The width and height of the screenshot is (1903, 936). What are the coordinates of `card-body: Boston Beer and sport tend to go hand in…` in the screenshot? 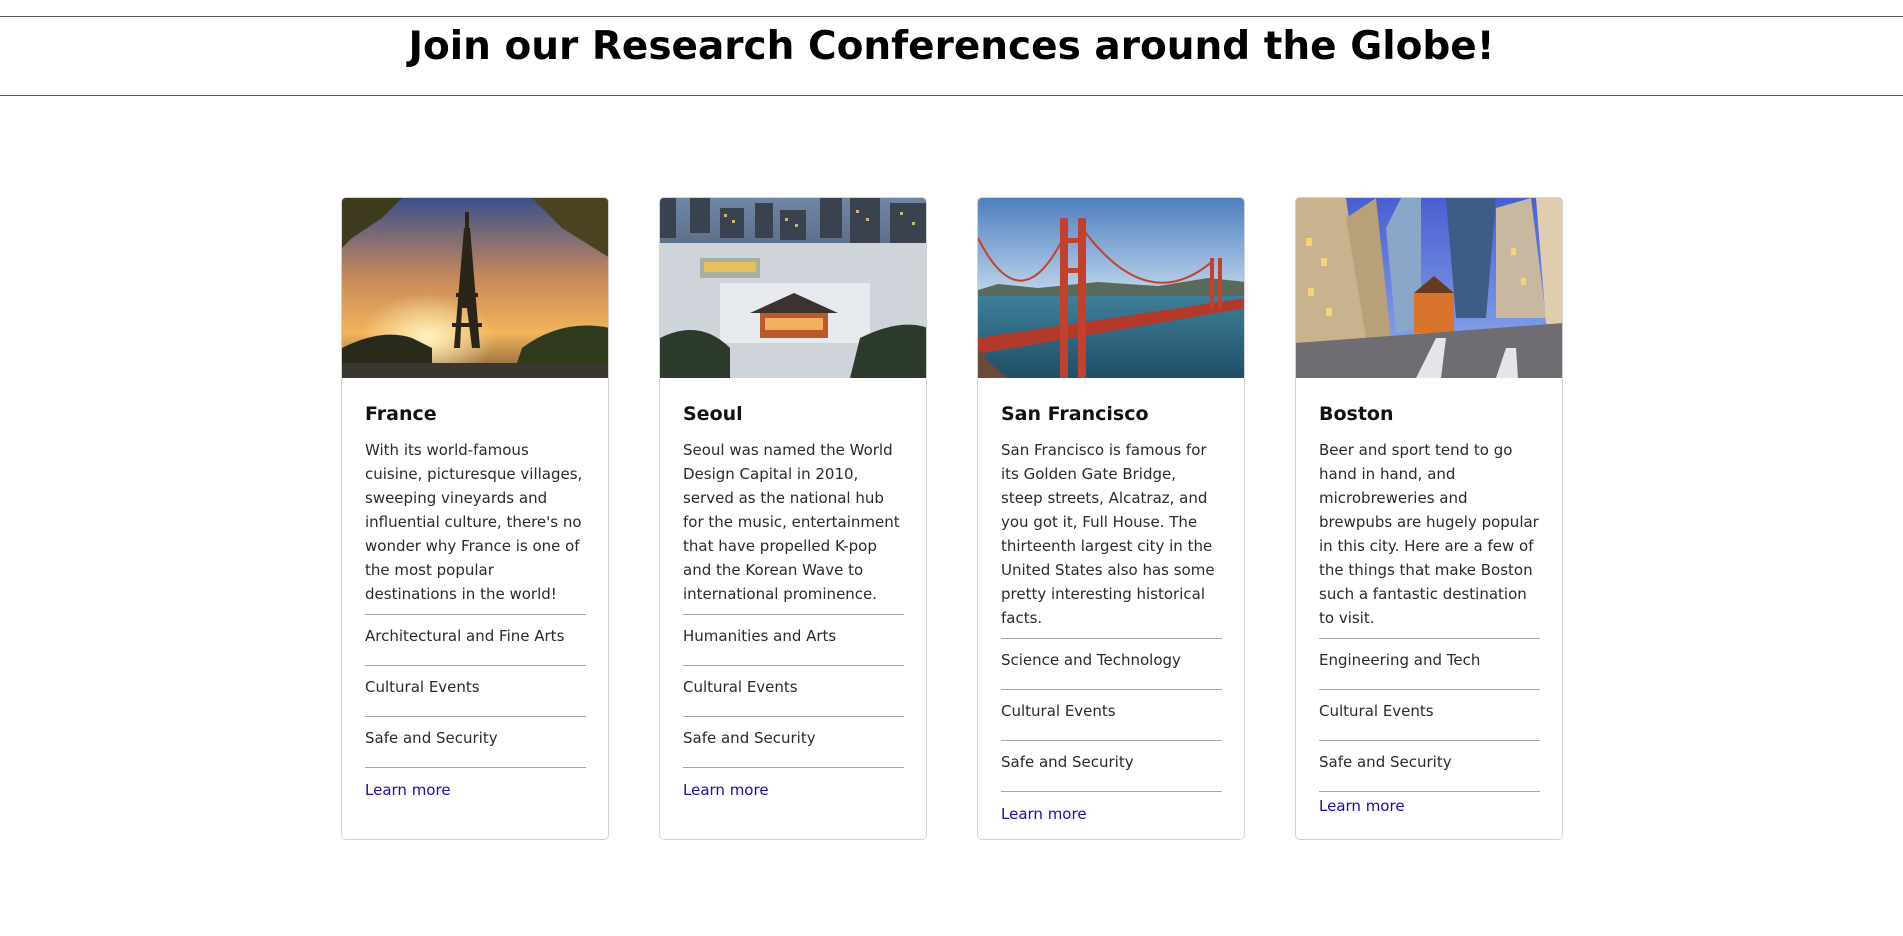 It's located at (1429, 597).